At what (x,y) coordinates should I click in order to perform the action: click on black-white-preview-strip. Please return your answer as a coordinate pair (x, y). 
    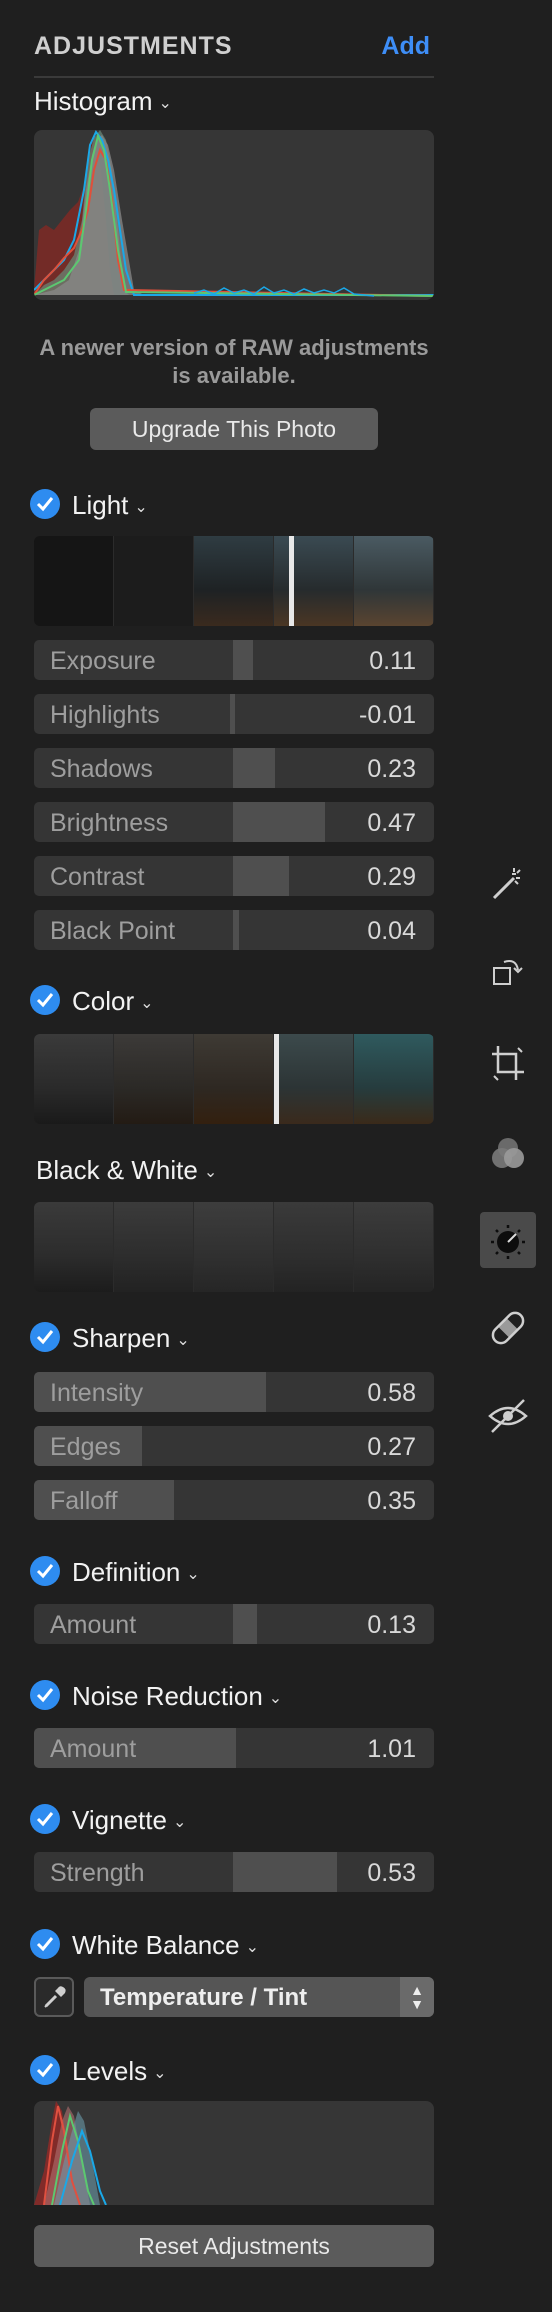
    Looking at the image, I should click on (234, 1247).